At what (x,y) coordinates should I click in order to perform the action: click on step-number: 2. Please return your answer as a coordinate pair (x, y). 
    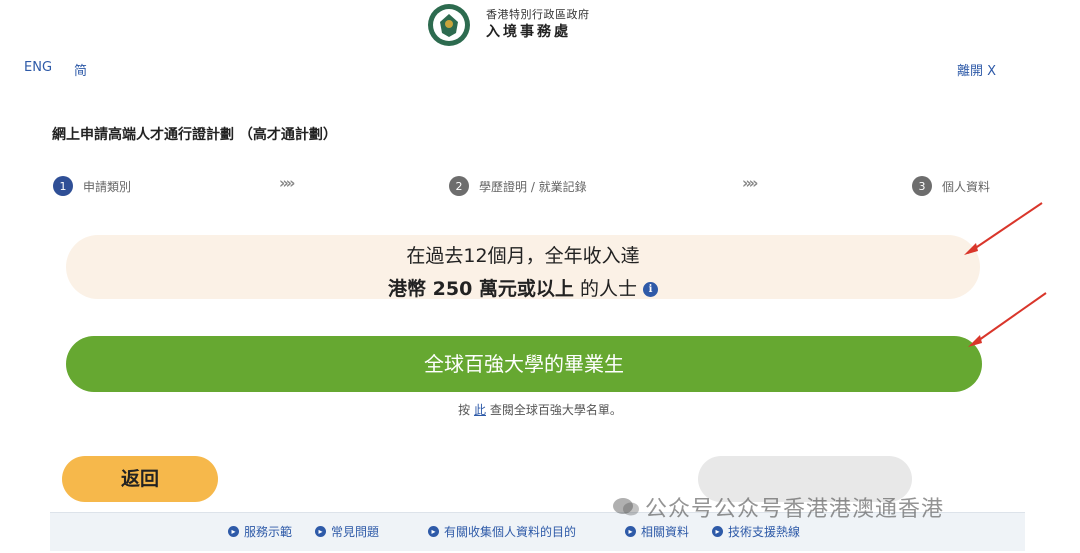
    Looking at the image, I should click on (459, 186).